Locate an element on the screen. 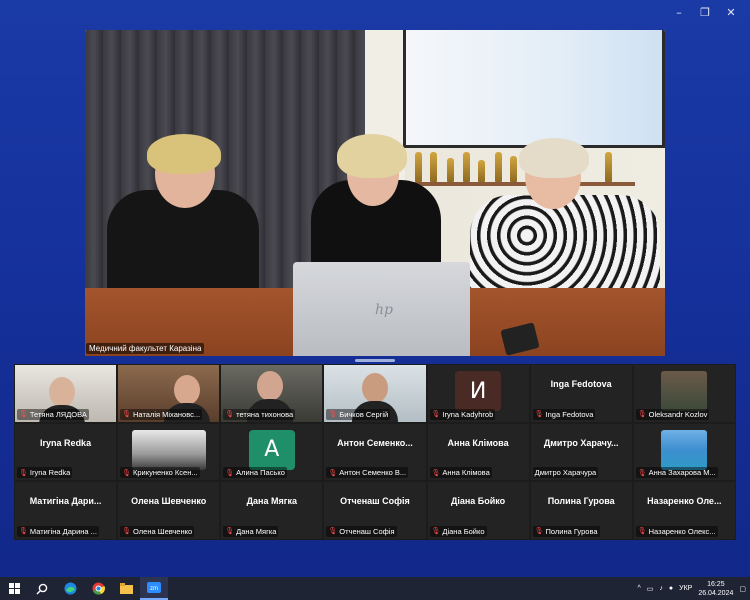  participant-display-name: Діана Бойко is located at coordinates (478, 501).